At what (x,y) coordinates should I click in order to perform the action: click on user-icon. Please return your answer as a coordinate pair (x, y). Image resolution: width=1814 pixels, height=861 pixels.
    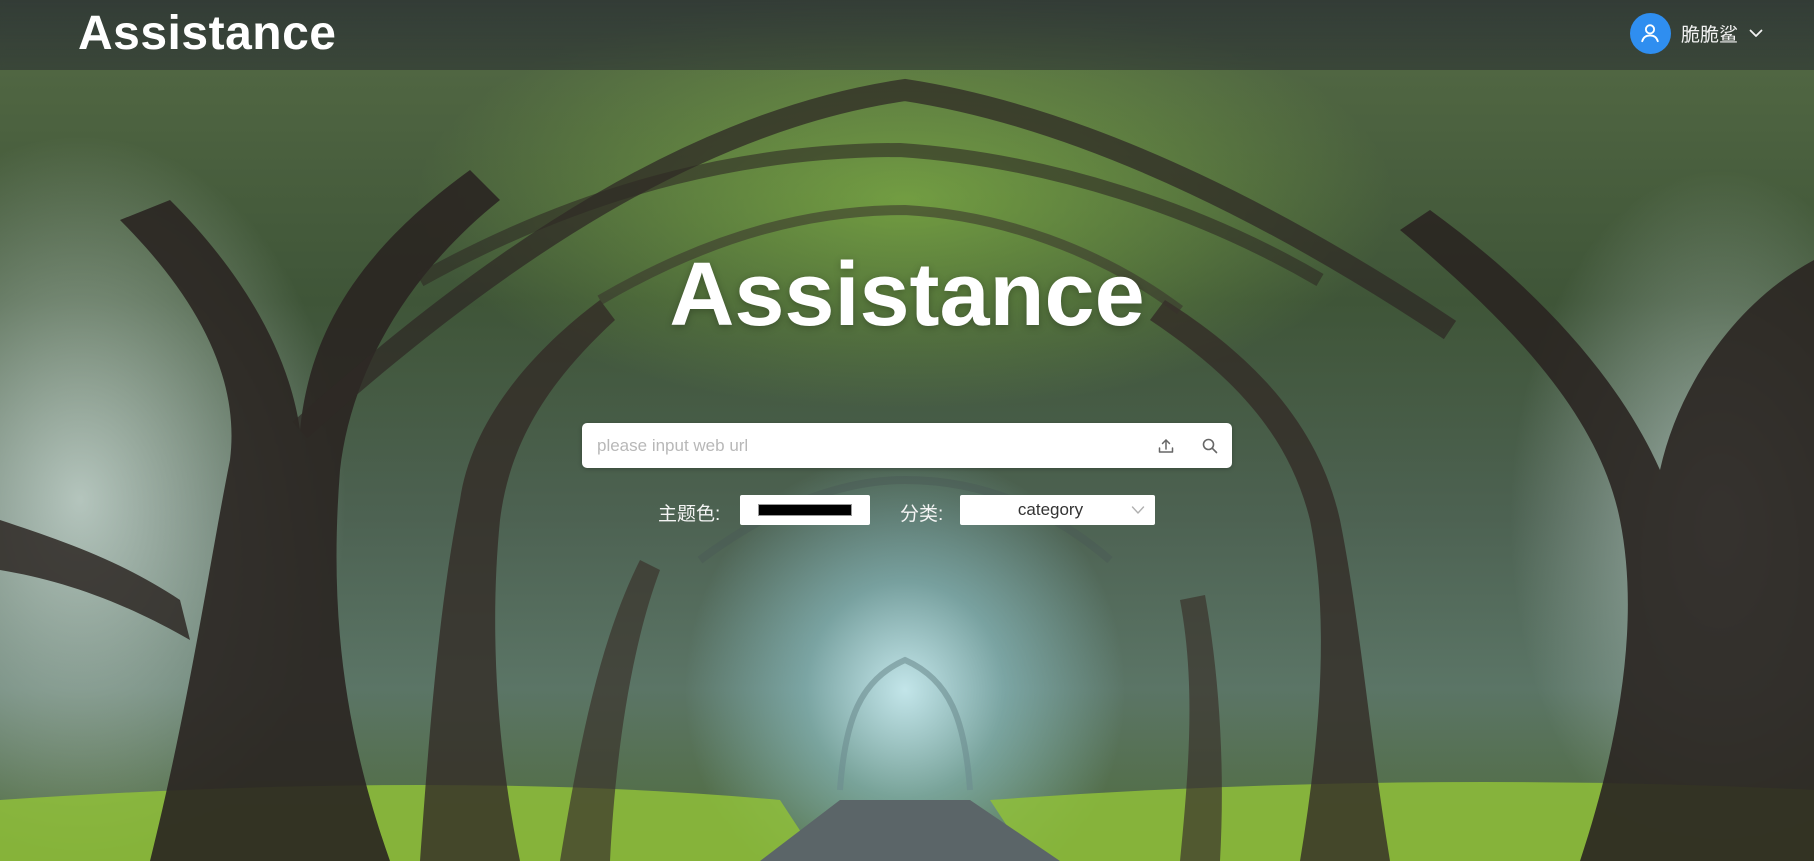
    Looking at the image, I should click on (1650, 33).